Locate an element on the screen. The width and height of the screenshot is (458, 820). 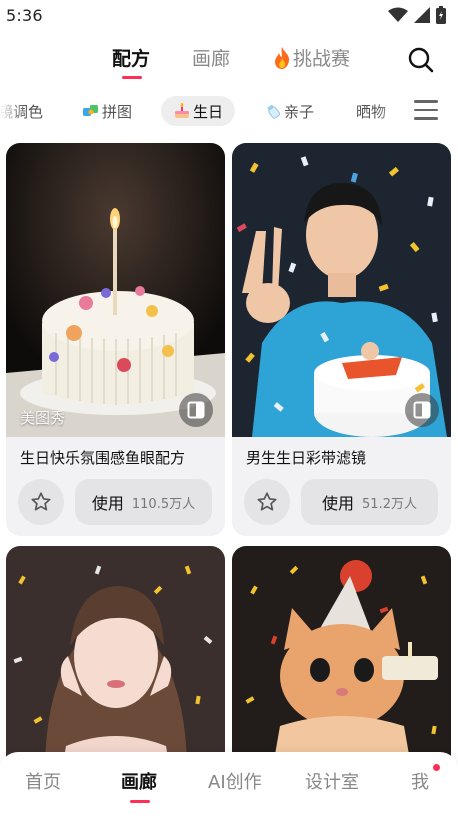
bottom-tab-label: 我 is located at coordinates (420, 782).